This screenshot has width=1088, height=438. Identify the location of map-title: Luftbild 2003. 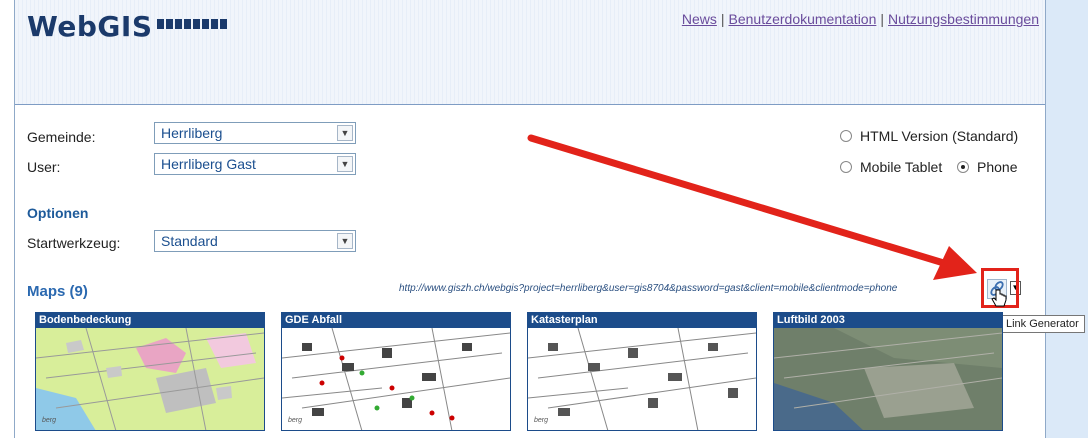
(888, 320).